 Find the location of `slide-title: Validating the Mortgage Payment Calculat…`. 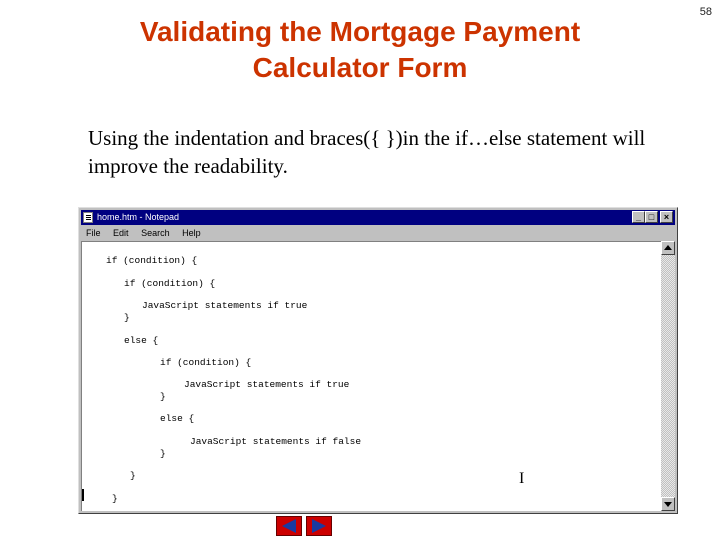

slide-title: Validating the Mortgage Payment Calculat… is located at coordinates (360, 49).